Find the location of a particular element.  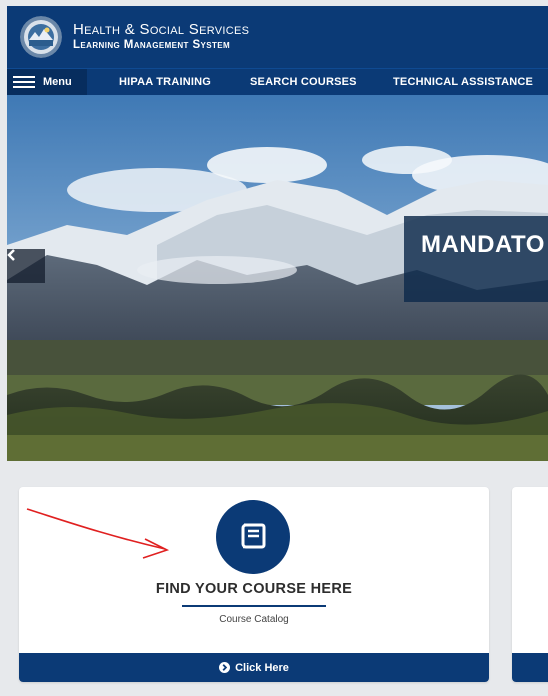

click-here-button: Click Here is located at coordinates (254, 667).